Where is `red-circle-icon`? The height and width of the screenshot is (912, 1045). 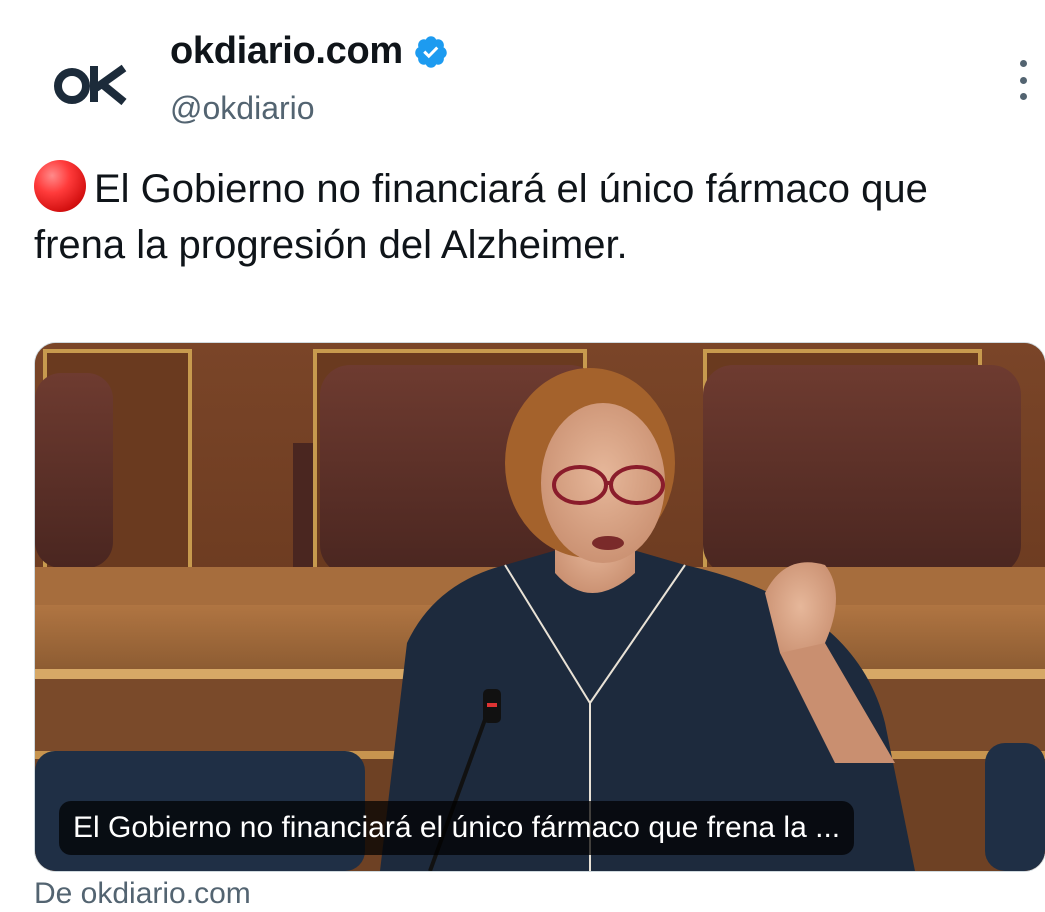
red-circle-icon is located at coordinates (60, 186).